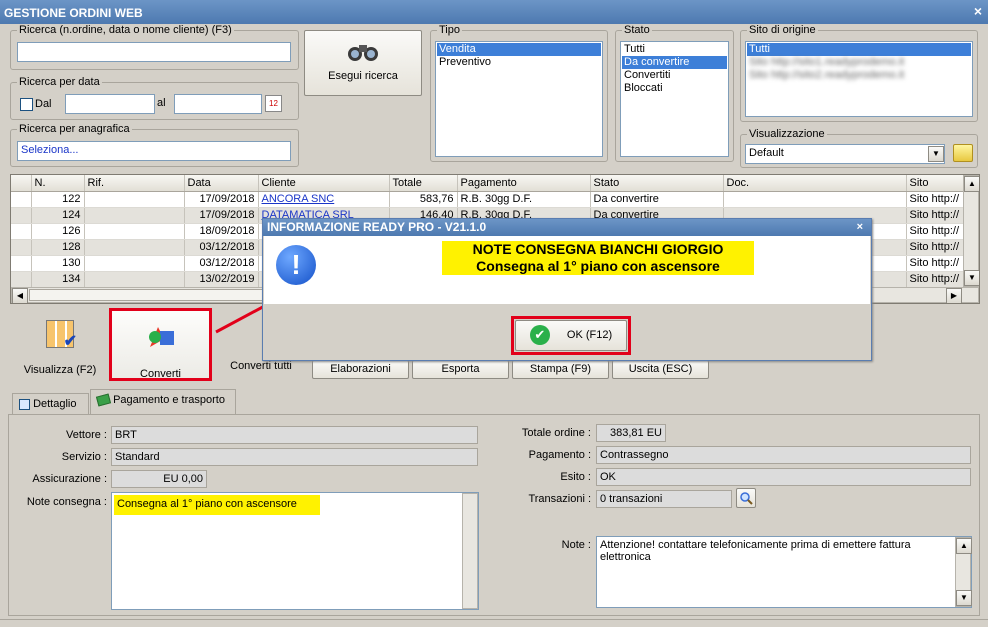 This screenshot has height=627, width=988. Describe the element at coordinates (21, 183) in the screenshot. I see `header-indicator` at that location.